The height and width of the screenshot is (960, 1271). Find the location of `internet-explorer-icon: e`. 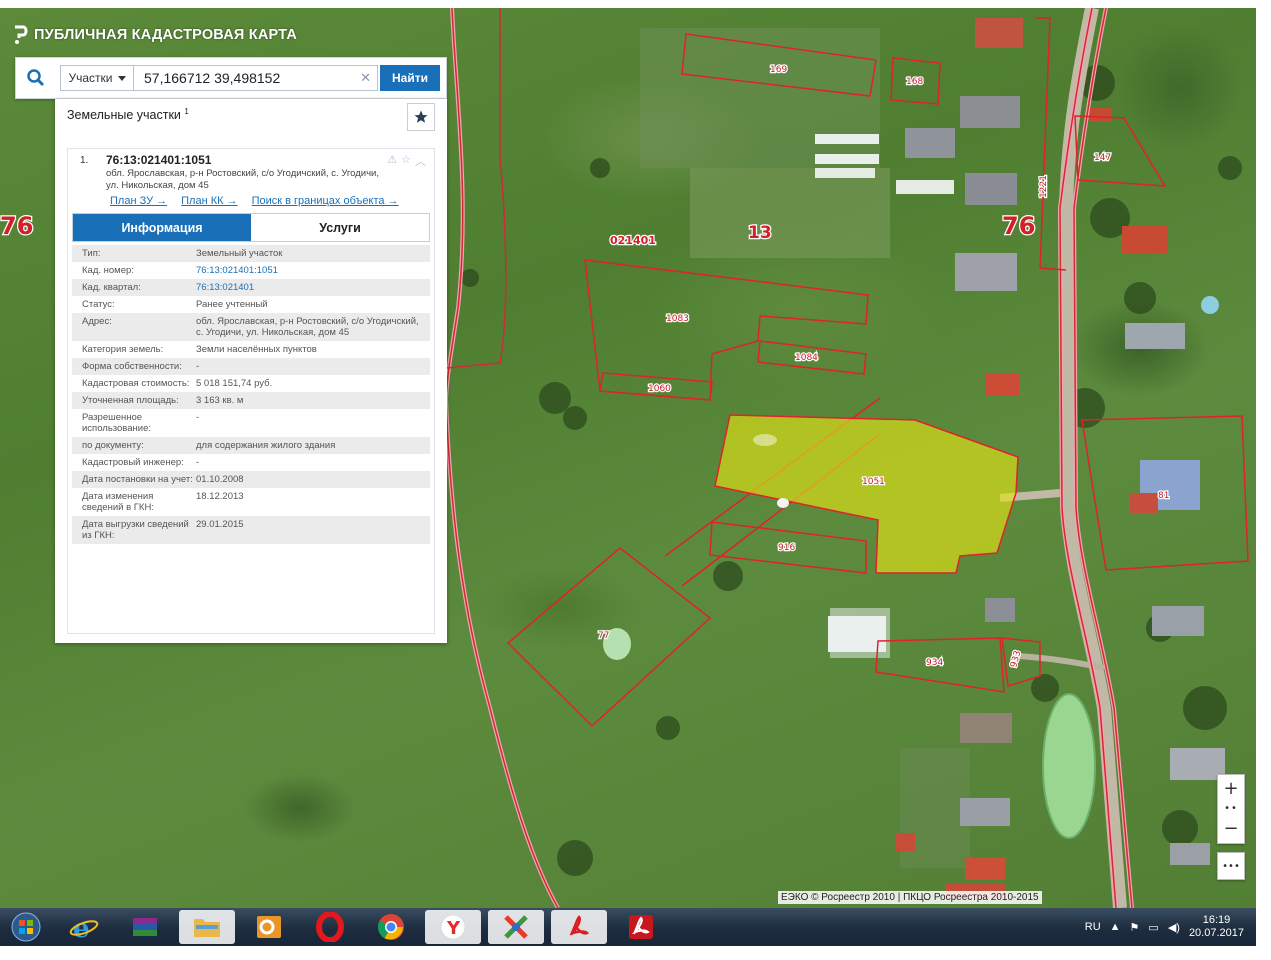

internet-explorer-icon: e is located at coordinates (84, 928).